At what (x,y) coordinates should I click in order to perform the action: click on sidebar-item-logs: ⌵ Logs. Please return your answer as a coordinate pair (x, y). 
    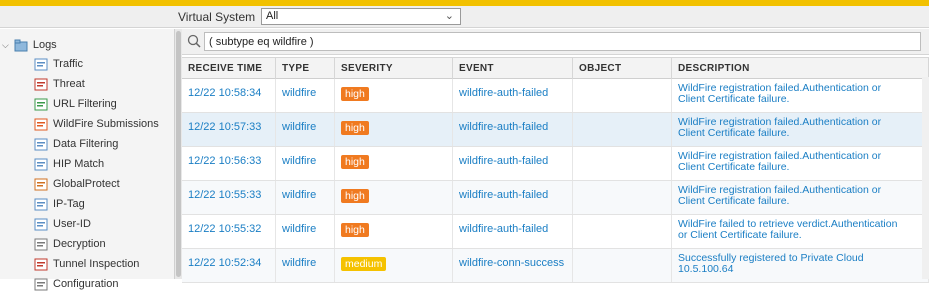
    Looking at the image, I should click on (29, 45).